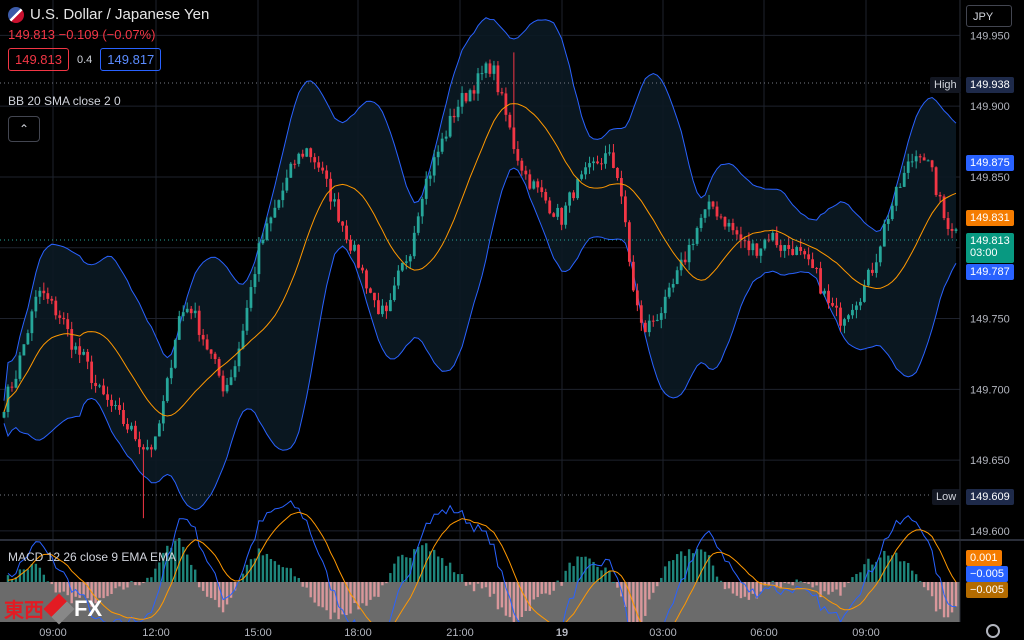 The height and width of the screenshot is (640, 1024). What do you see at coordinates (990, 218) in the screenshot?
I see `basis-tag: 149.831` at bounding box center [990, 218].